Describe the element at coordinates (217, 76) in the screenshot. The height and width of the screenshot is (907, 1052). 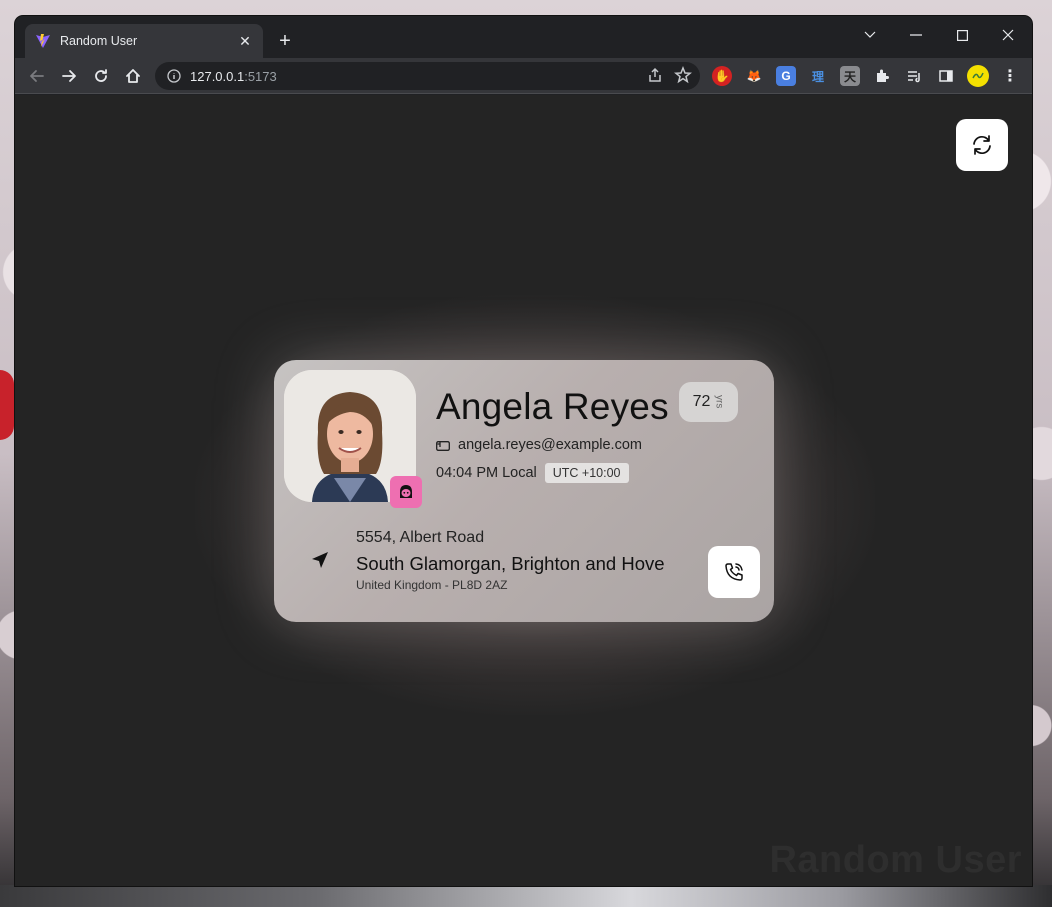
I see `url-host: 127.0.0.1` at that location.